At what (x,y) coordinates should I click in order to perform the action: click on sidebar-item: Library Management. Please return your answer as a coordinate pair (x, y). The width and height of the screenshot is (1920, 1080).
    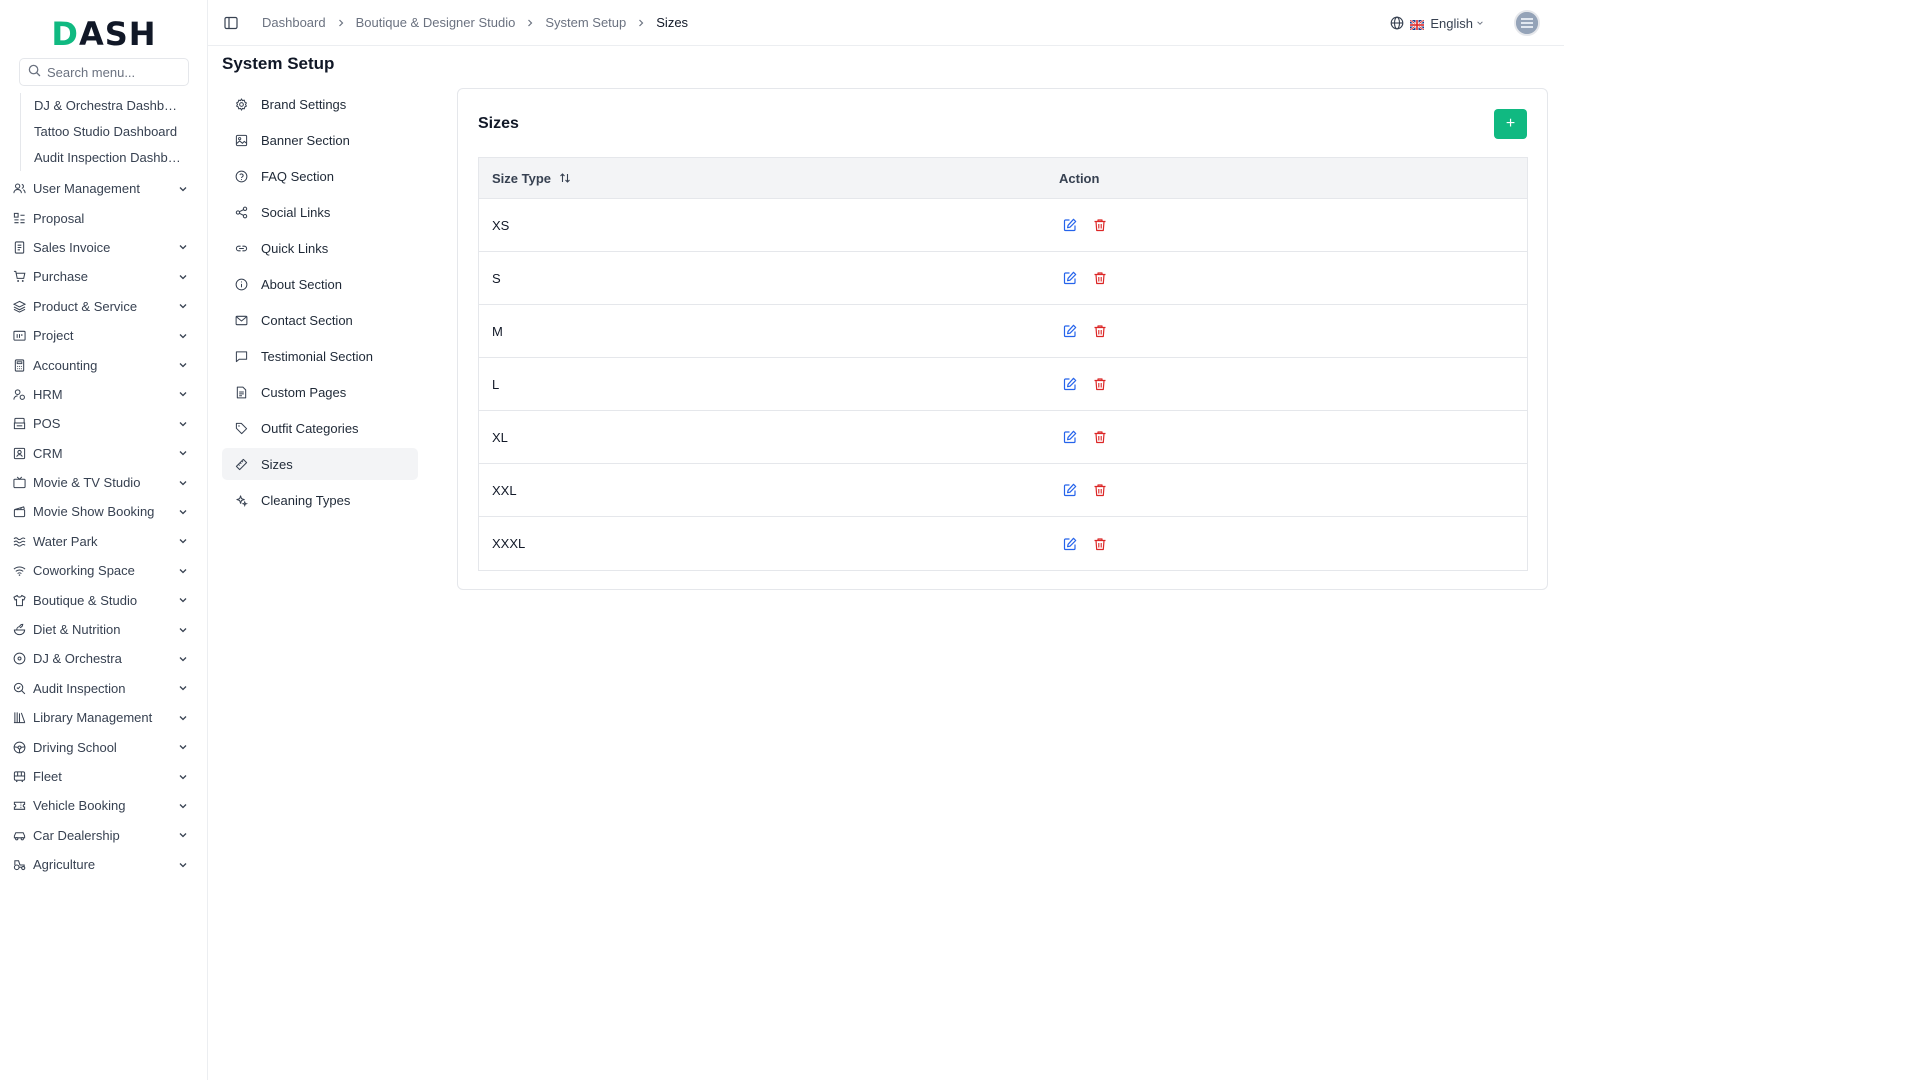
    Looking at the image, I should click on (104, 717).